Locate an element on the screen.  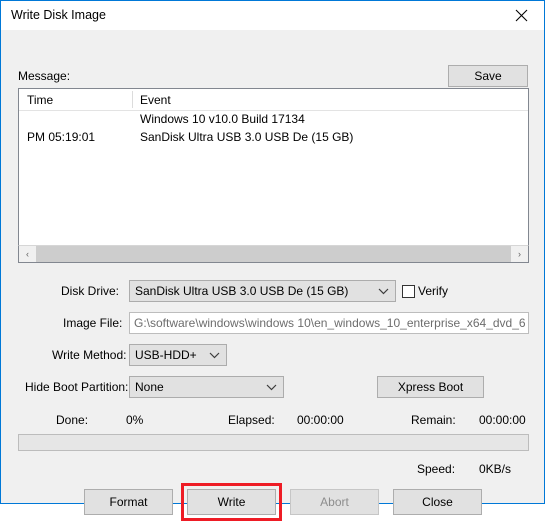
verify-checkbox: Verify is located at coordinates (425, 291).